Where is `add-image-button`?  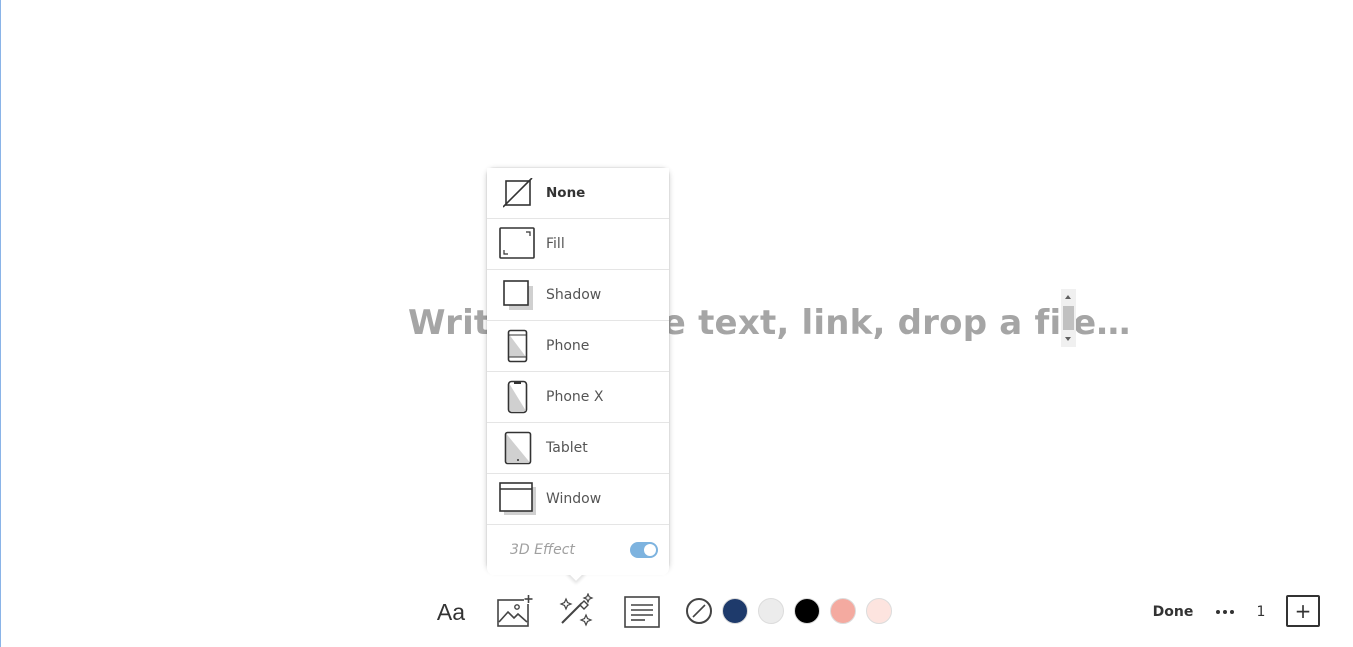 add-image-button is located at coordinates (514, 611).